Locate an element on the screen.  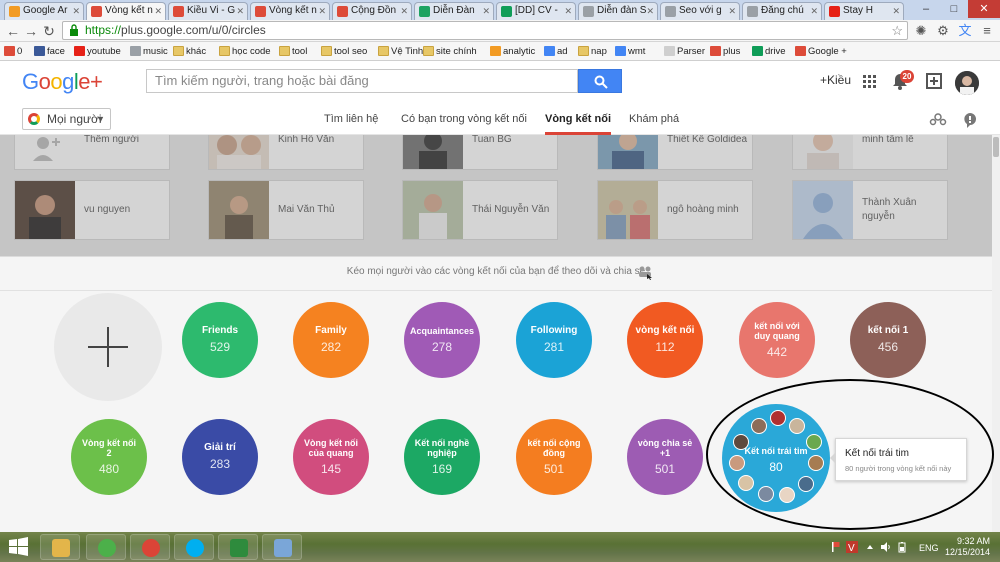
minimize-button: – is located at coordinates (926, 9).